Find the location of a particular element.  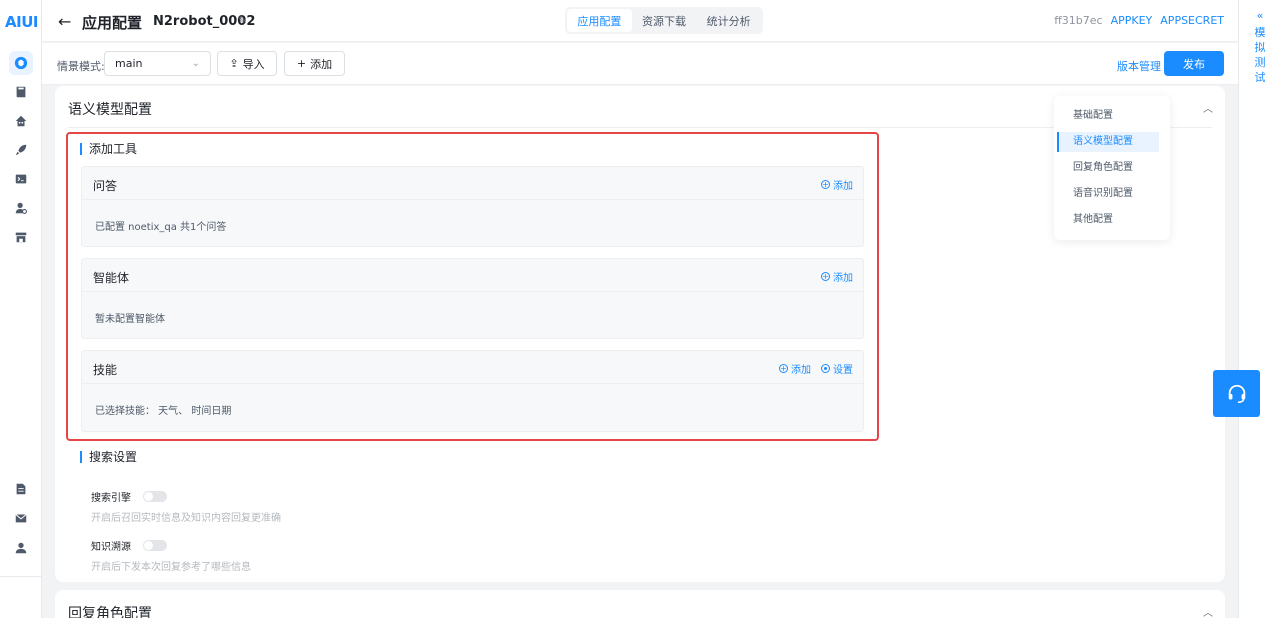

scene-toolbar: 情景模式: main ⌄ ⇪ 导入 + 添加 版本管理 发布 is located at coordinates (640, 64).